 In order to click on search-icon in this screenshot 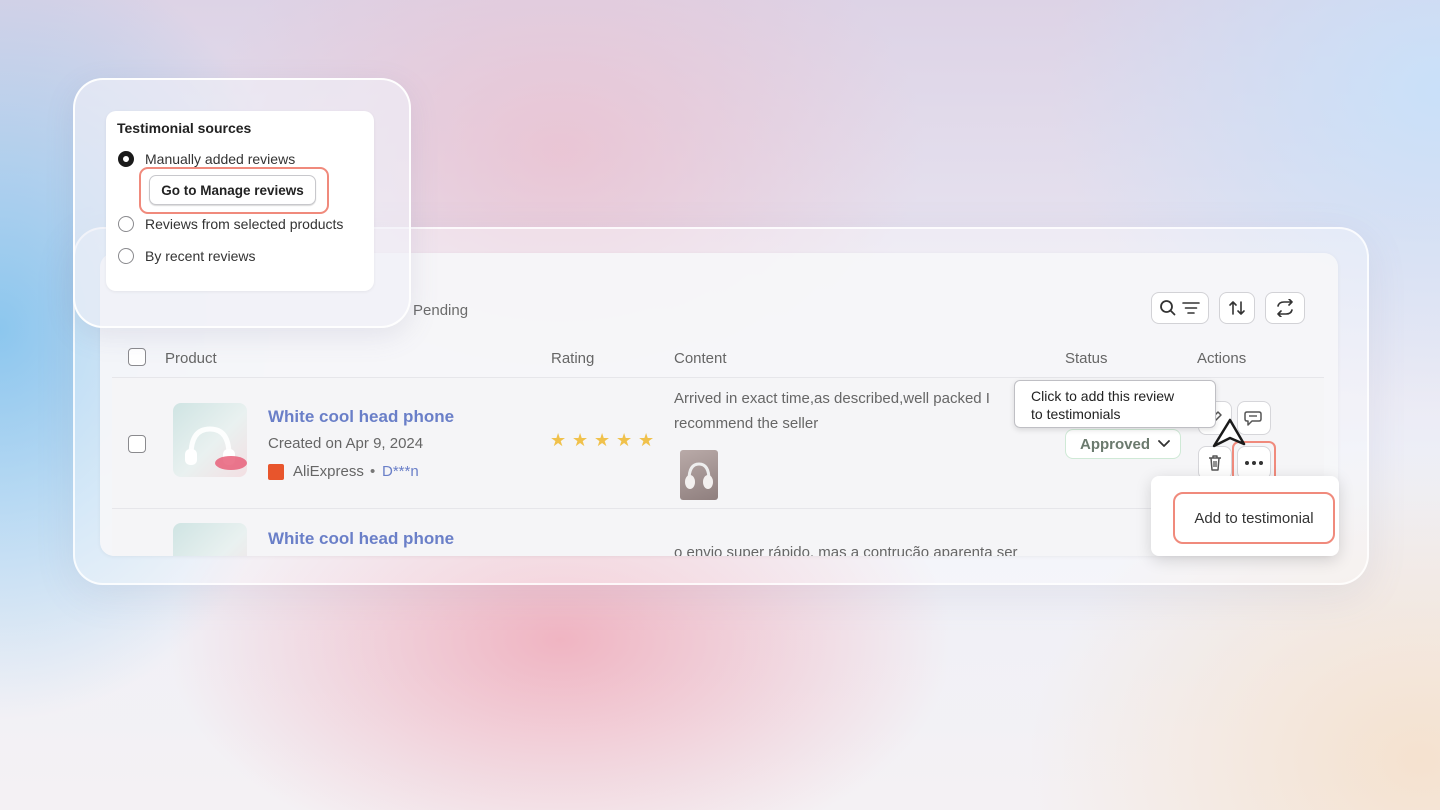, I will do `click(1180, 308)`.